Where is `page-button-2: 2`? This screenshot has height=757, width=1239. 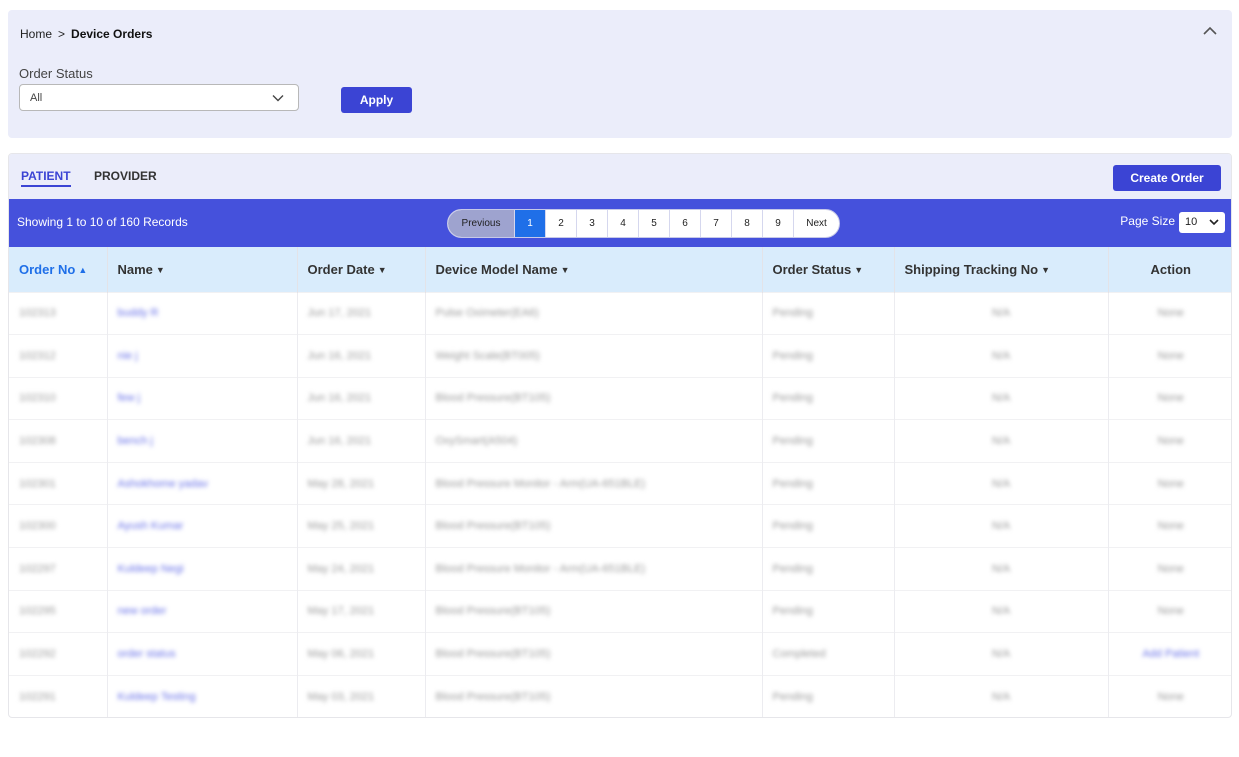 page-button-2: 2 is located at coordinates (560, 223).